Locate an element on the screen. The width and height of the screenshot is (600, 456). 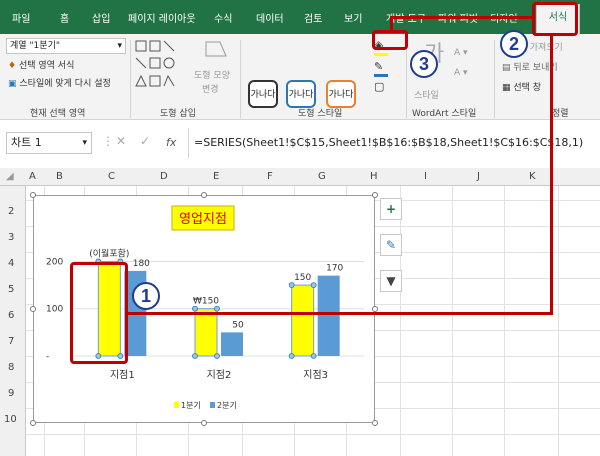
callout-format-tab is located at coordinates (555, 19).